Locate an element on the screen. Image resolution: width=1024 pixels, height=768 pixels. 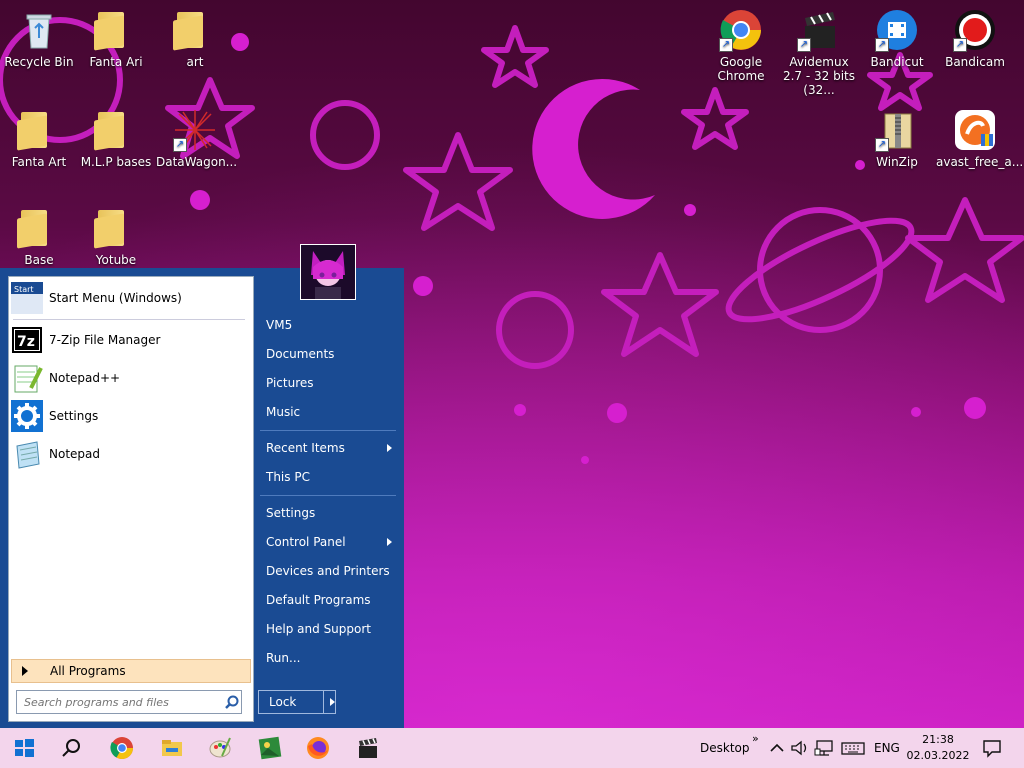
firefox-icon is located at coordinates (318, 748).